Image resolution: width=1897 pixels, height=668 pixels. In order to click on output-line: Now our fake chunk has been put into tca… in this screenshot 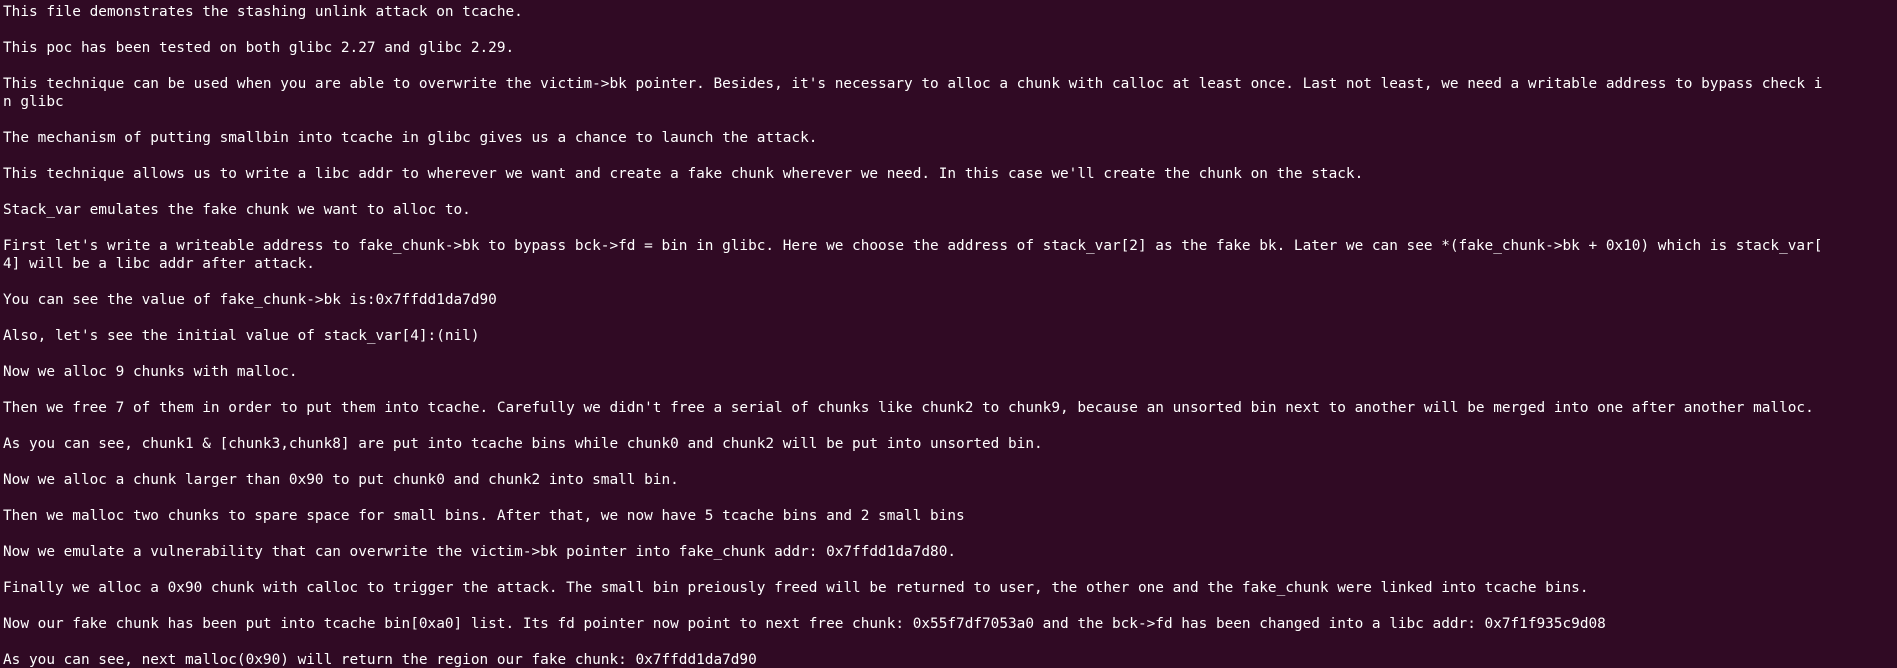, I will do `click(804, 624)`.